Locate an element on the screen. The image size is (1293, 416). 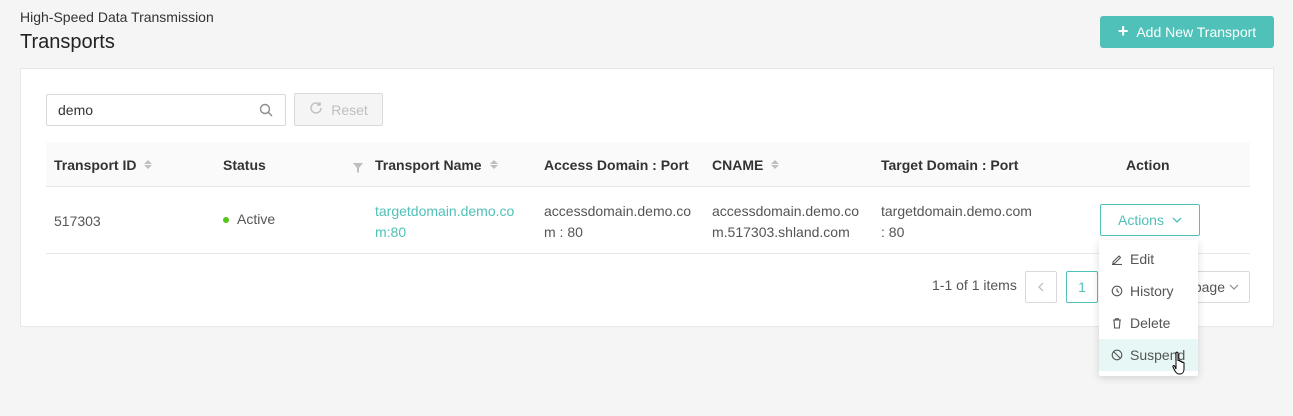
col-target-domain: Target Domain : Port is located at coordinates (949, 164).